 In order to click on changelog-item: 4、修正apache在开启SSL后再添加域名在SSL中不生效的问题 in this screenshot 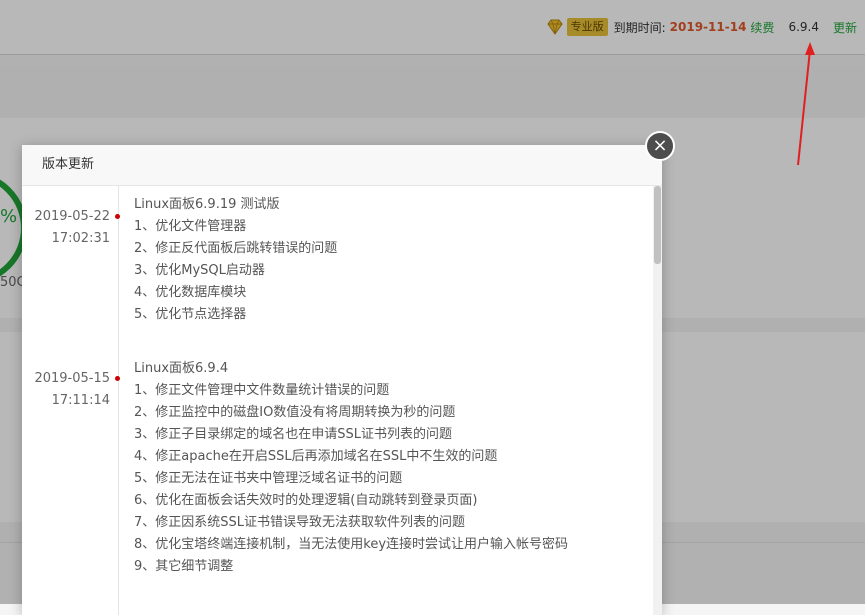, I will do `click(316, 456)`.